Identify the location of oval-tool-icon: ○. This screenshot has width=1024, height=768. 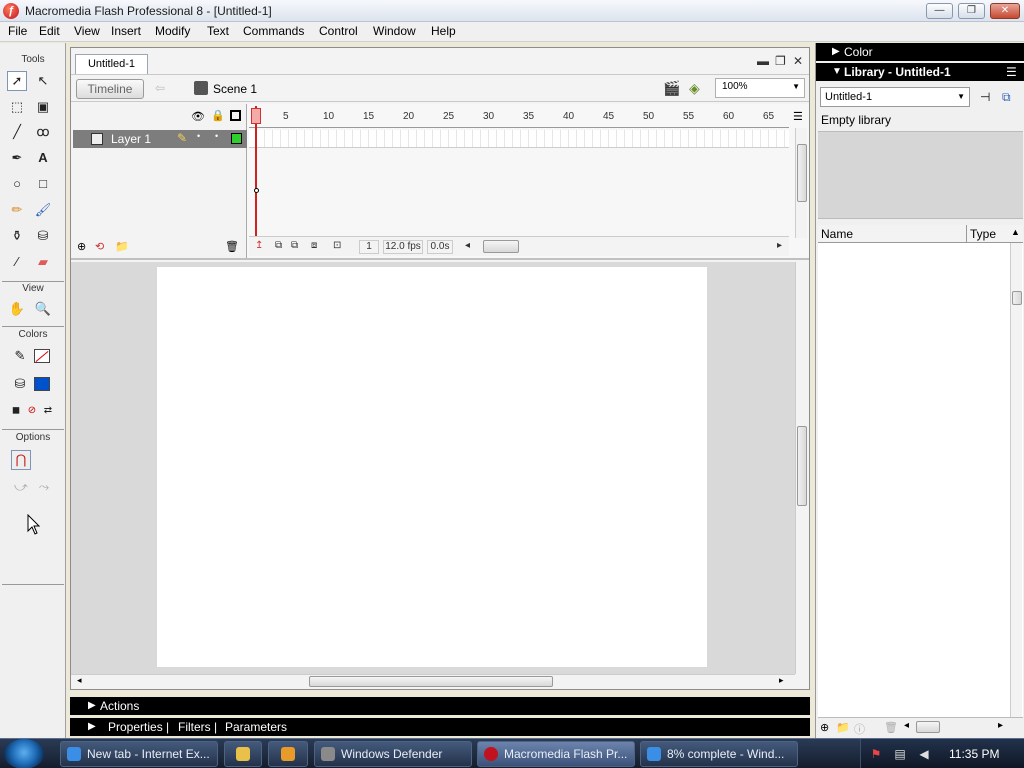
(17, 184).